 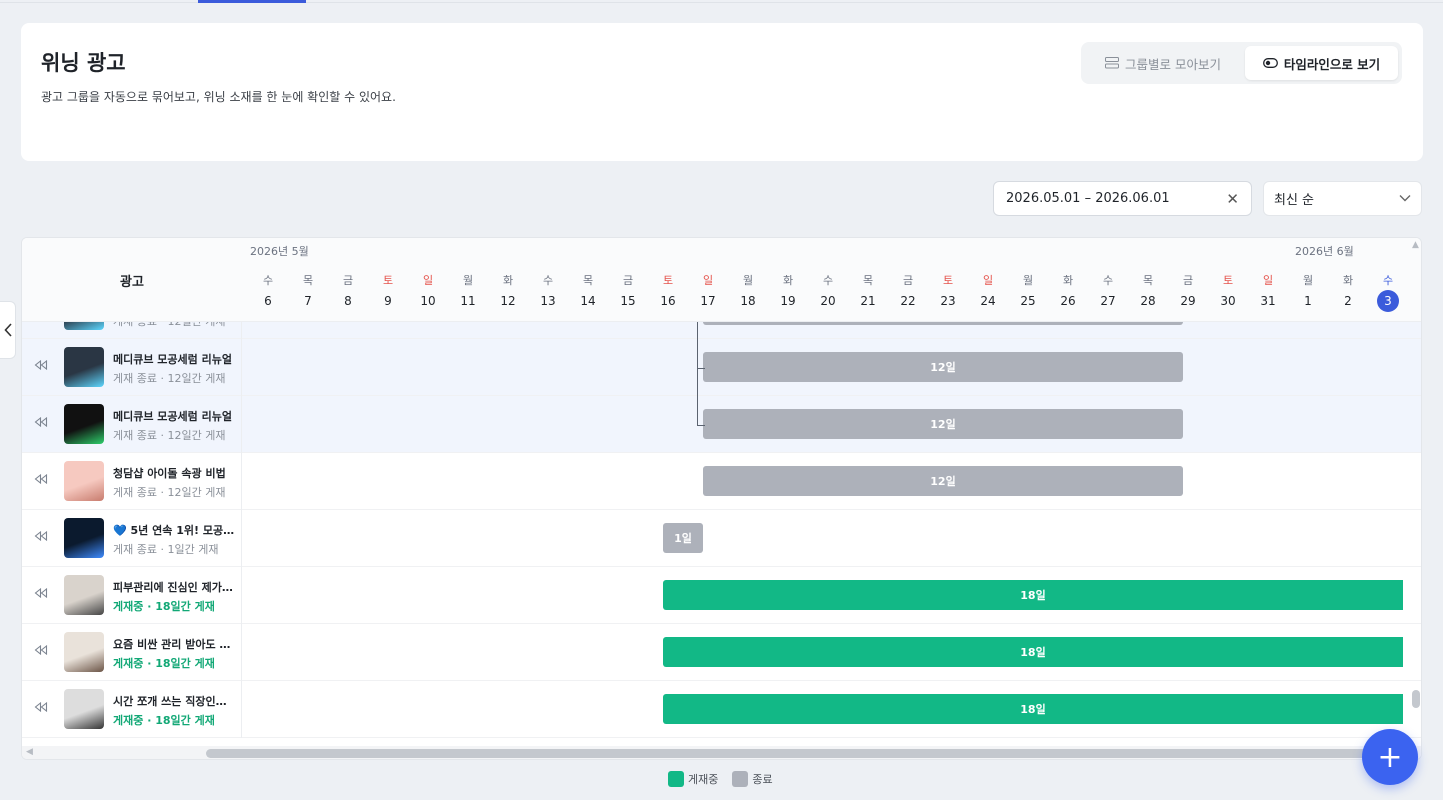 I want to click on page-title: 위닝 광고, so click(x=83, y=63).